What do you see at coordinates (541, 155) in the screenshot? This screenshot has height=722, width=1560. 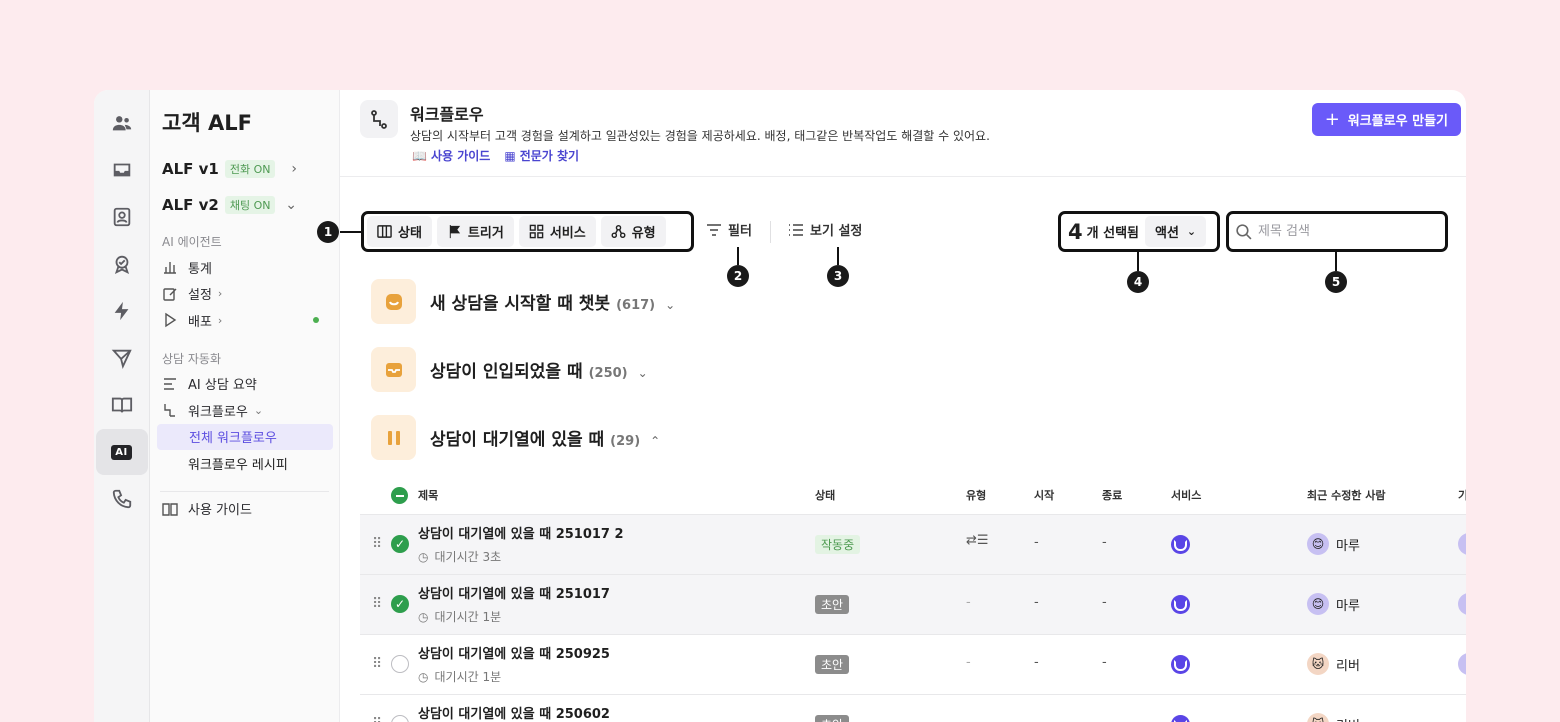 I see `expert-link: ▦ 전문가 찾기` at bounding box center [541, 155].